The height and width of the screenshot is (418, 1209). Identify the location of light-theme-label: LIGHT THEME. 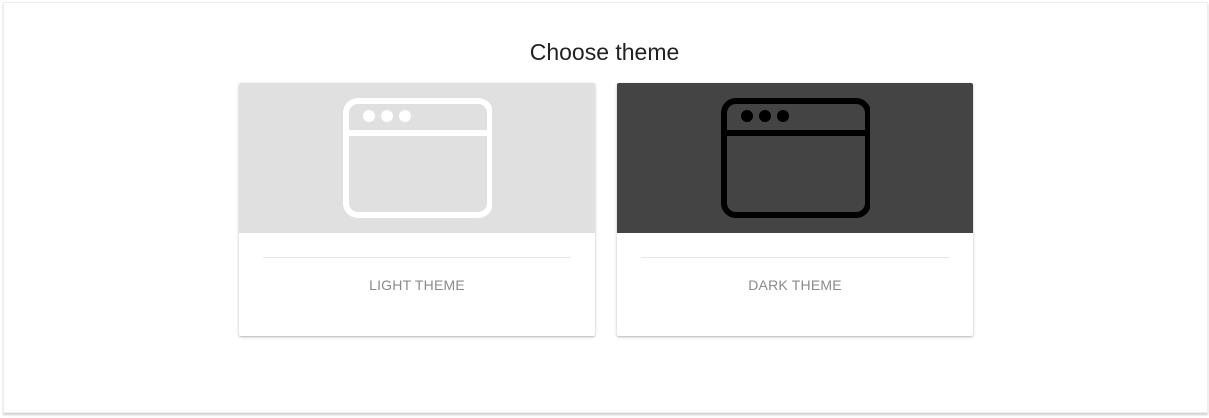
(417, 285).